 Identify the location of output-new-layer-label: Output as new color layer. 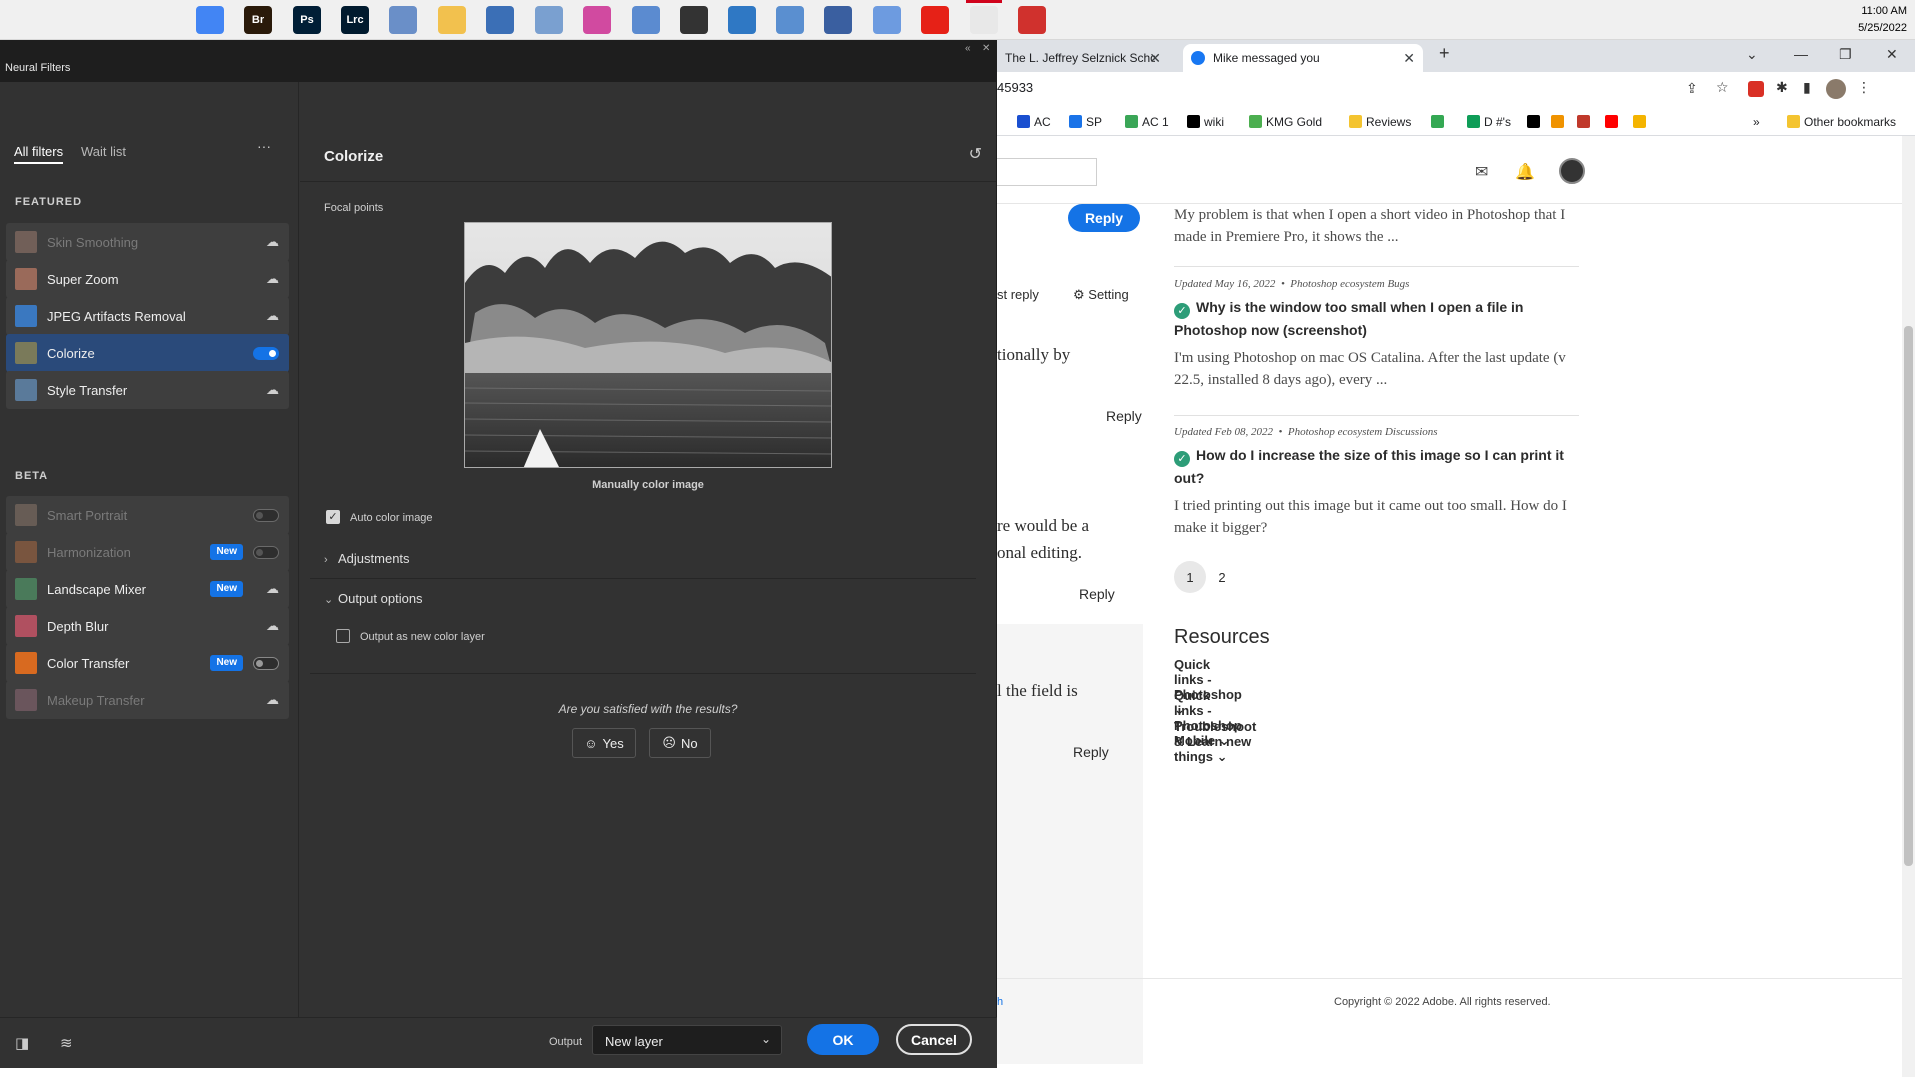
(422, 637).